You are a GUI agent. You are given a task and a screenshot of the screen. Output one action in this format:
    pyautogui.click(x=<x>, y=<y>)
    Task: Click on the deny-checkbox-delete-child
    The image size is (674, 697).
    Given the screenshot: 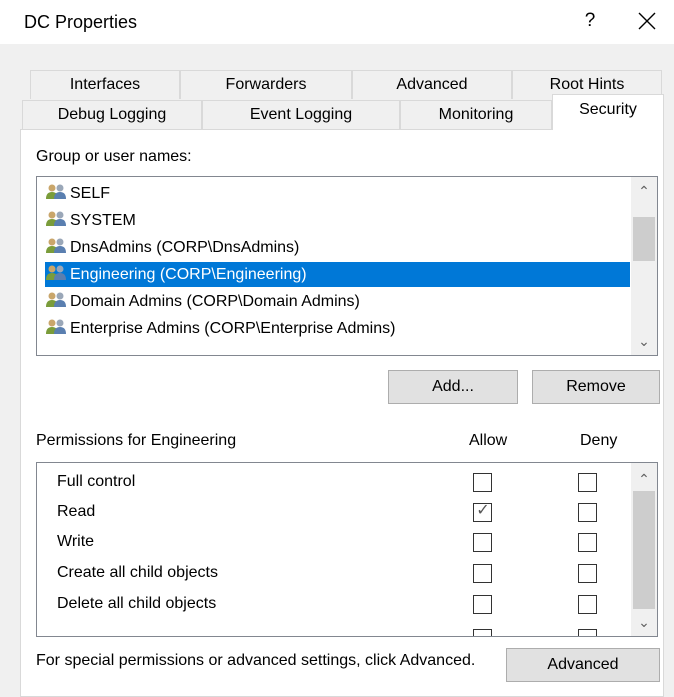 What is the action you would take?
    pyautogui.click(x=587, y=604)
    